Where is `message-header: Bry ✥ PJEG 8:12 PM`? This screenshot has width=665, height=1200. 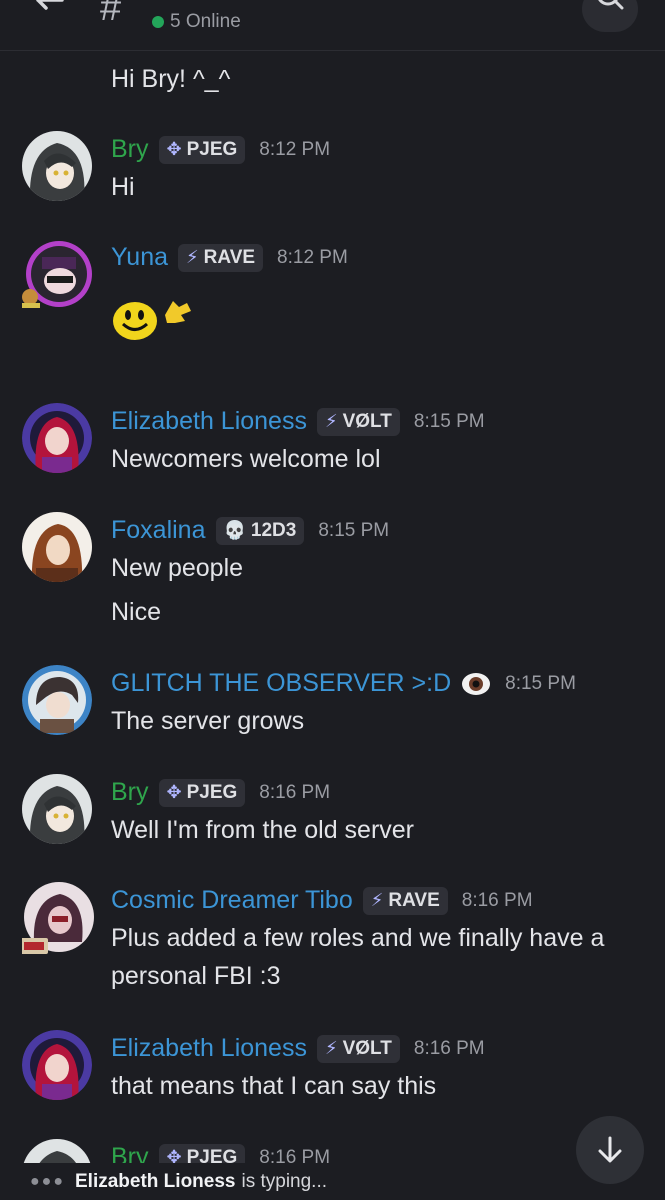
message-header: Bry ✥ PJEG 8:12 PM is located at coordinates (220, 149).